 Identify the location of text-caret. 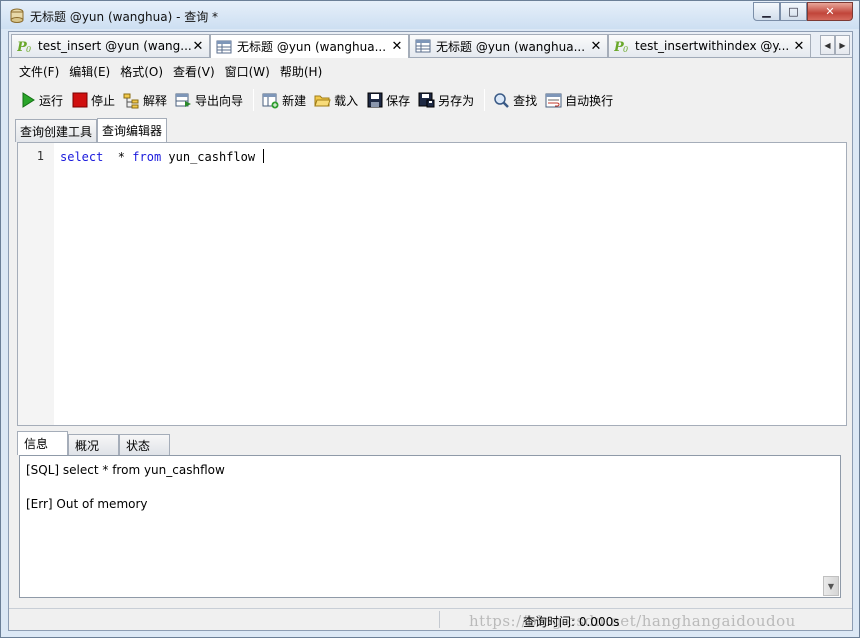
(264, 156).